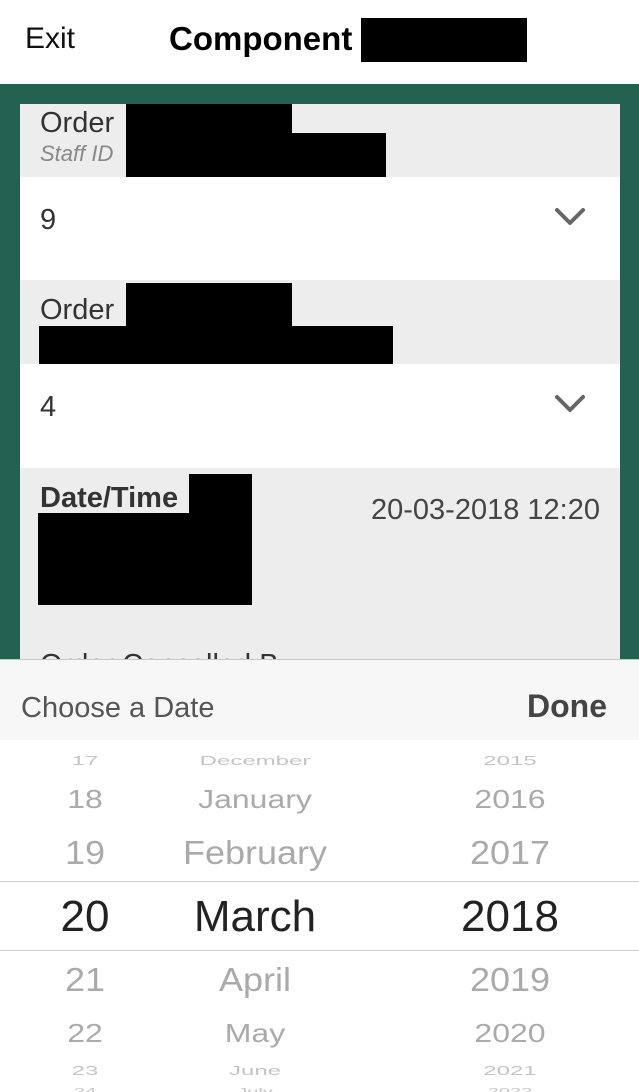  What do you see at coordinates (255, 741) in the screenshot?
I see `picker-month-option: November` at bounding box center [255, 741].